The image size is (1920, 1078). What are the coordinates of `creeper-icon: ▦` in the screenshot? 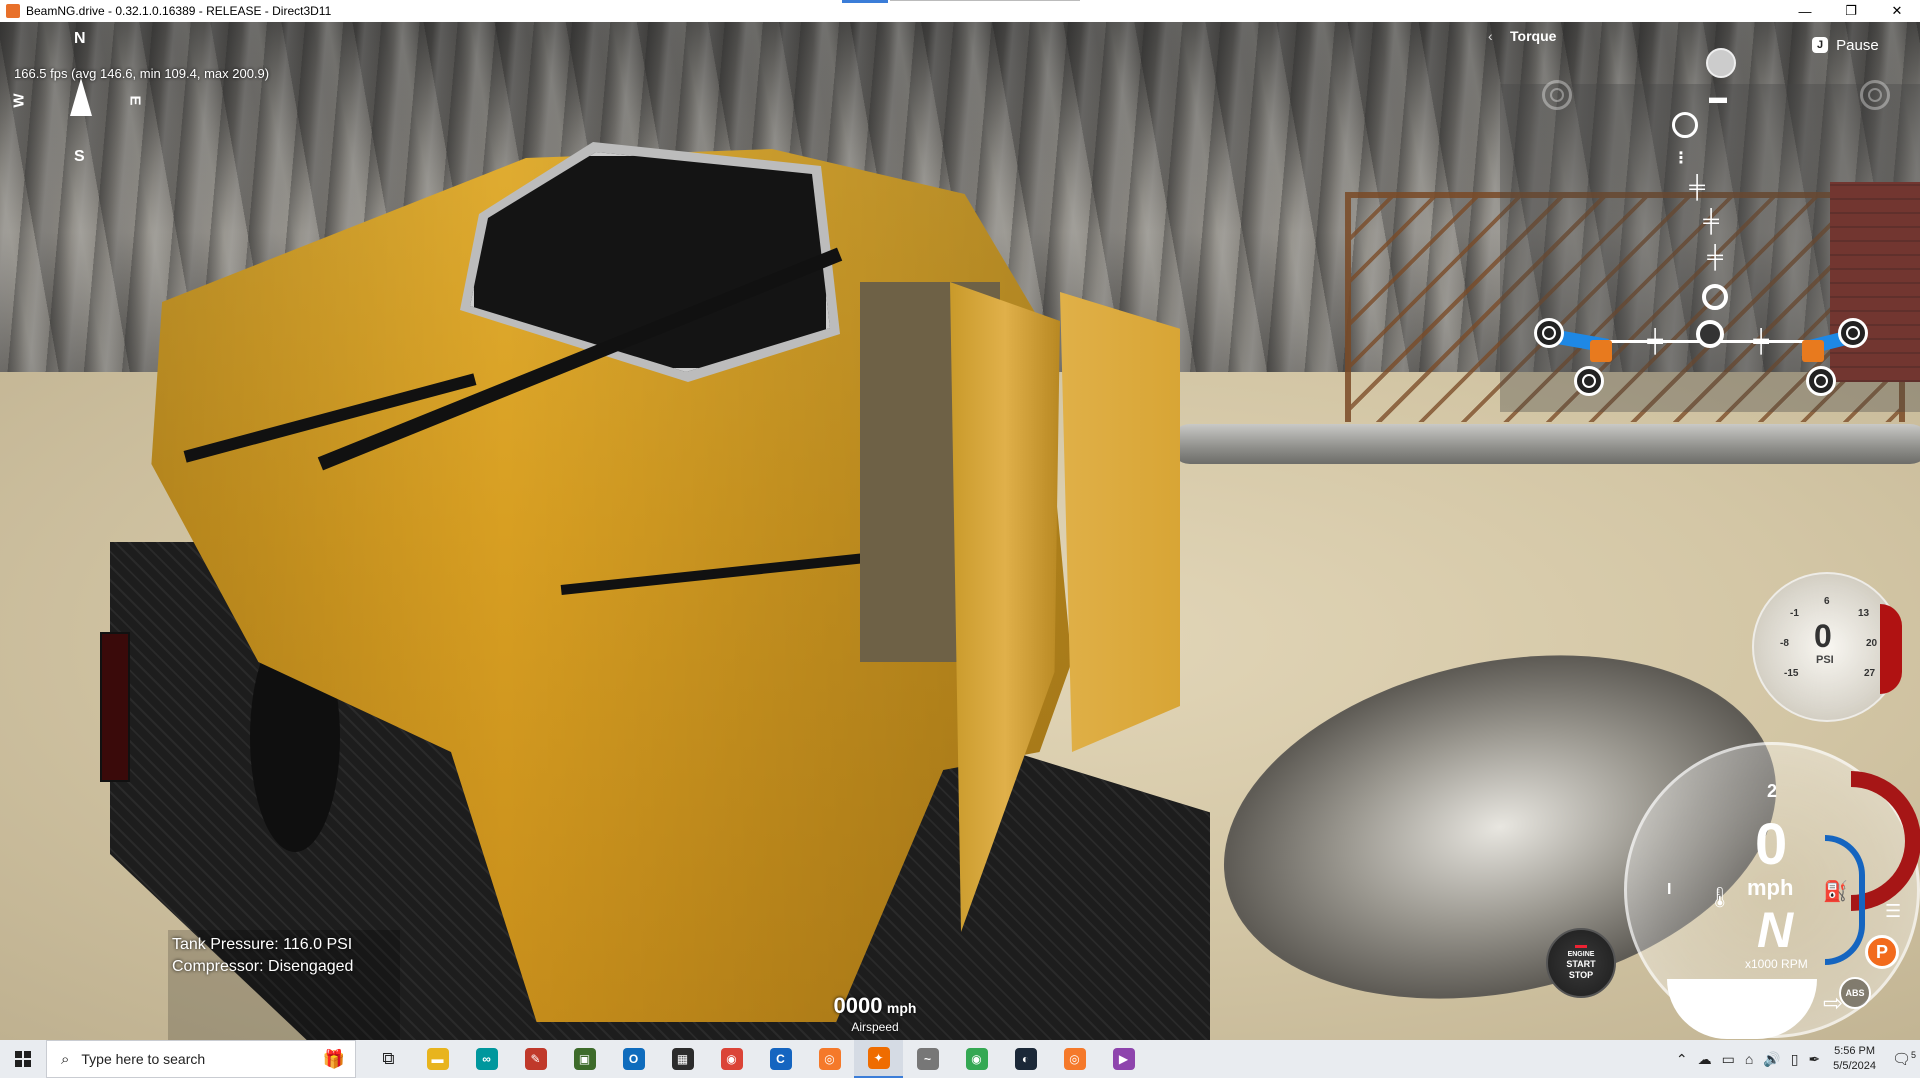 It's located at (682, 1059).